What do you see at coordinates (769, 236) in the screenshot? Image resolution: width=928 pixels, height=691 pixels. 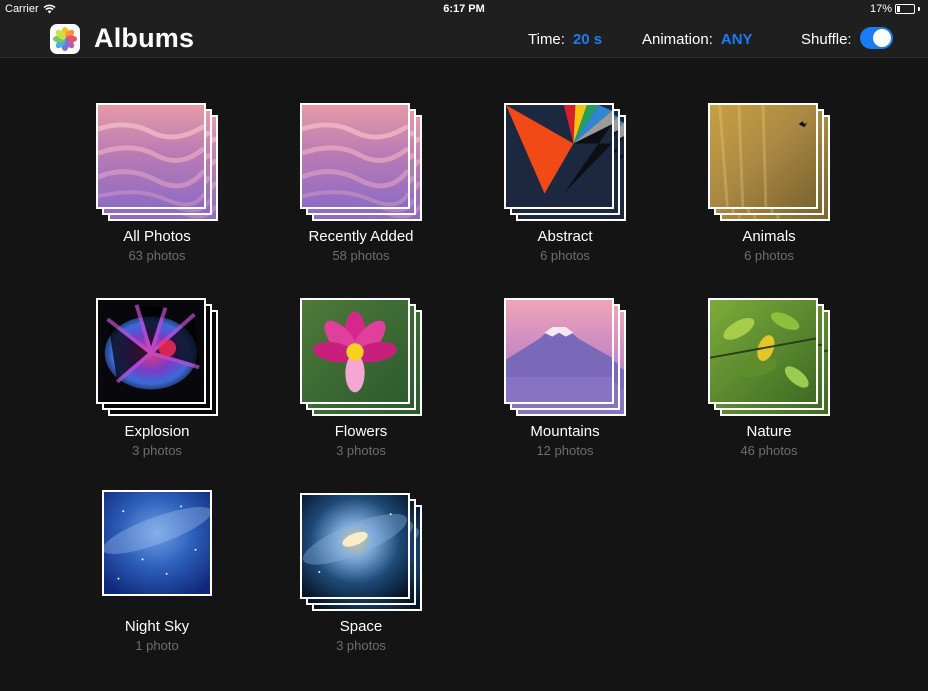 I see `album-name: Animals` at bounding box center [769, 236].